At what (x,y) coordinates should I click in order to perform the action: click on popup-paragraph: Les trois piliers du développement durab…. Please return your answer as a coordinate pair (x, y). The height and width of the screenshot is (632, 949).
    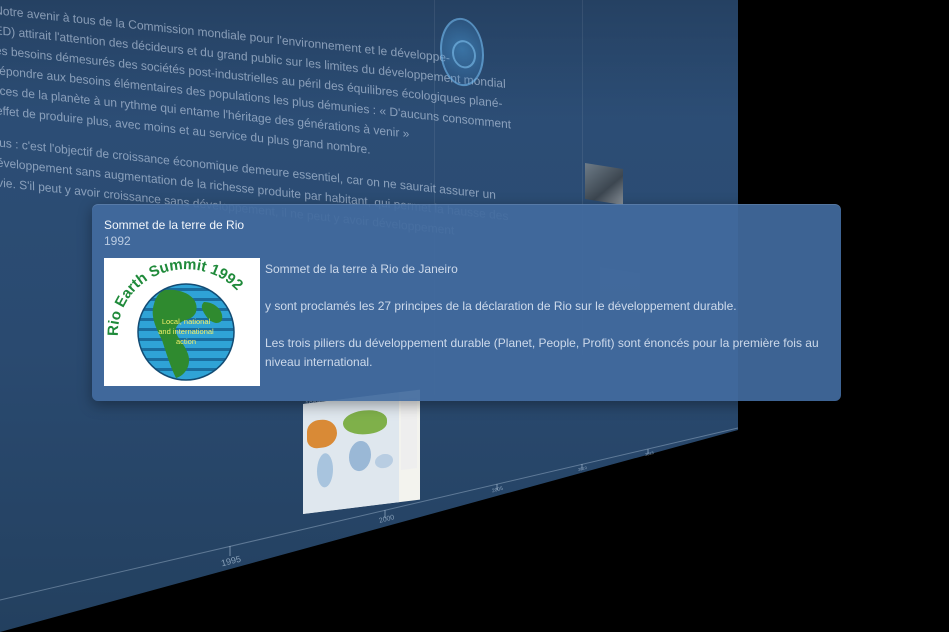
    Looking at the image, I should click on (542, 352).